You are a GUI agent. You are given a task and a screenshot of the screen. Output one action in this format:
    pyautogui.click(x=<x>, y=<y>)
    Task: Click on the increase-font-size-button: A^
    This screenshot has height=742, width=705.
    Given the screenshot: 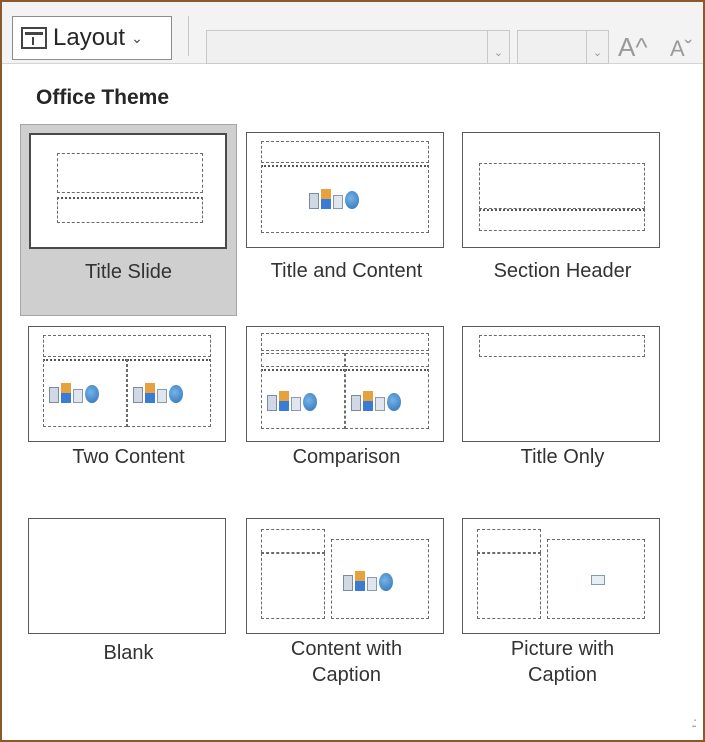 What is the action you would take?
    pyautogui.click(x=633, y=47)
    